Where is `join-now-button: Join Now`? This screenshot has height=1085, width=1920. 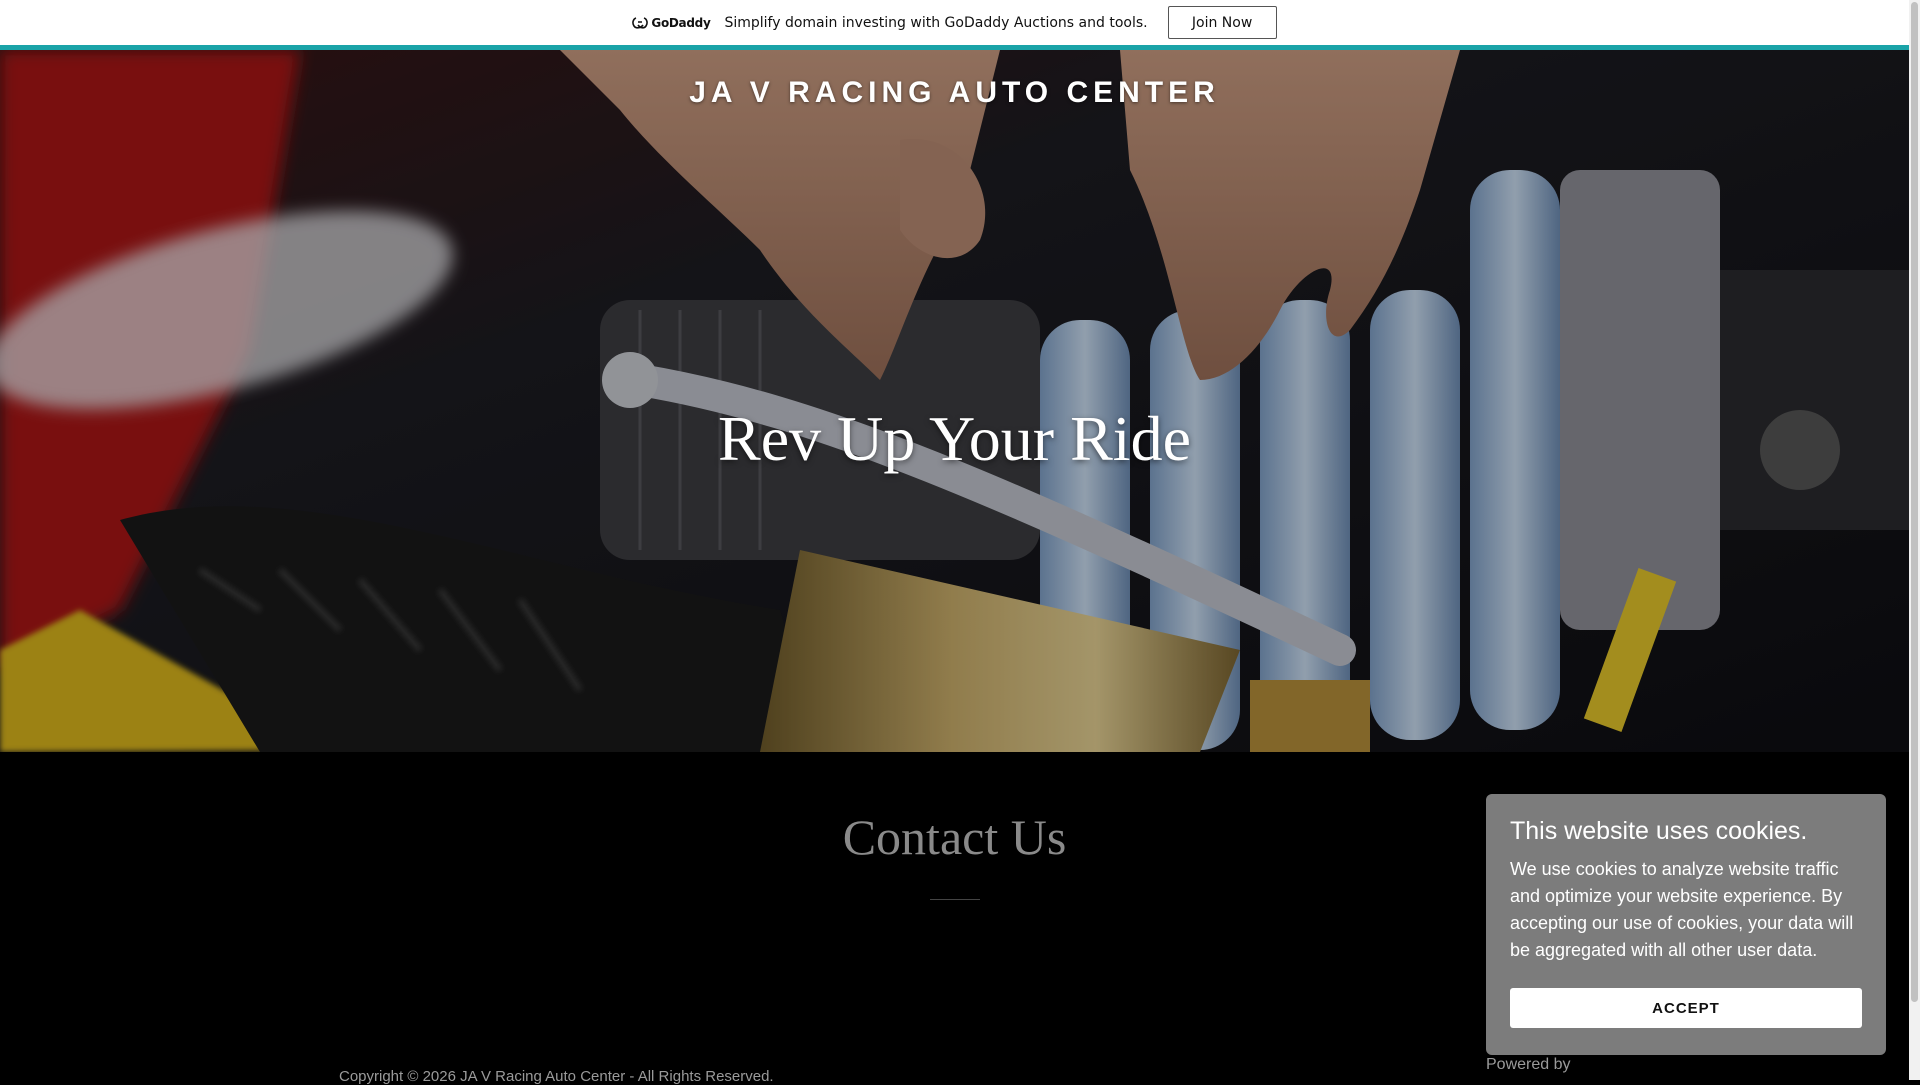
join-now-button: Join Now is located at coordinates (1222, 22).